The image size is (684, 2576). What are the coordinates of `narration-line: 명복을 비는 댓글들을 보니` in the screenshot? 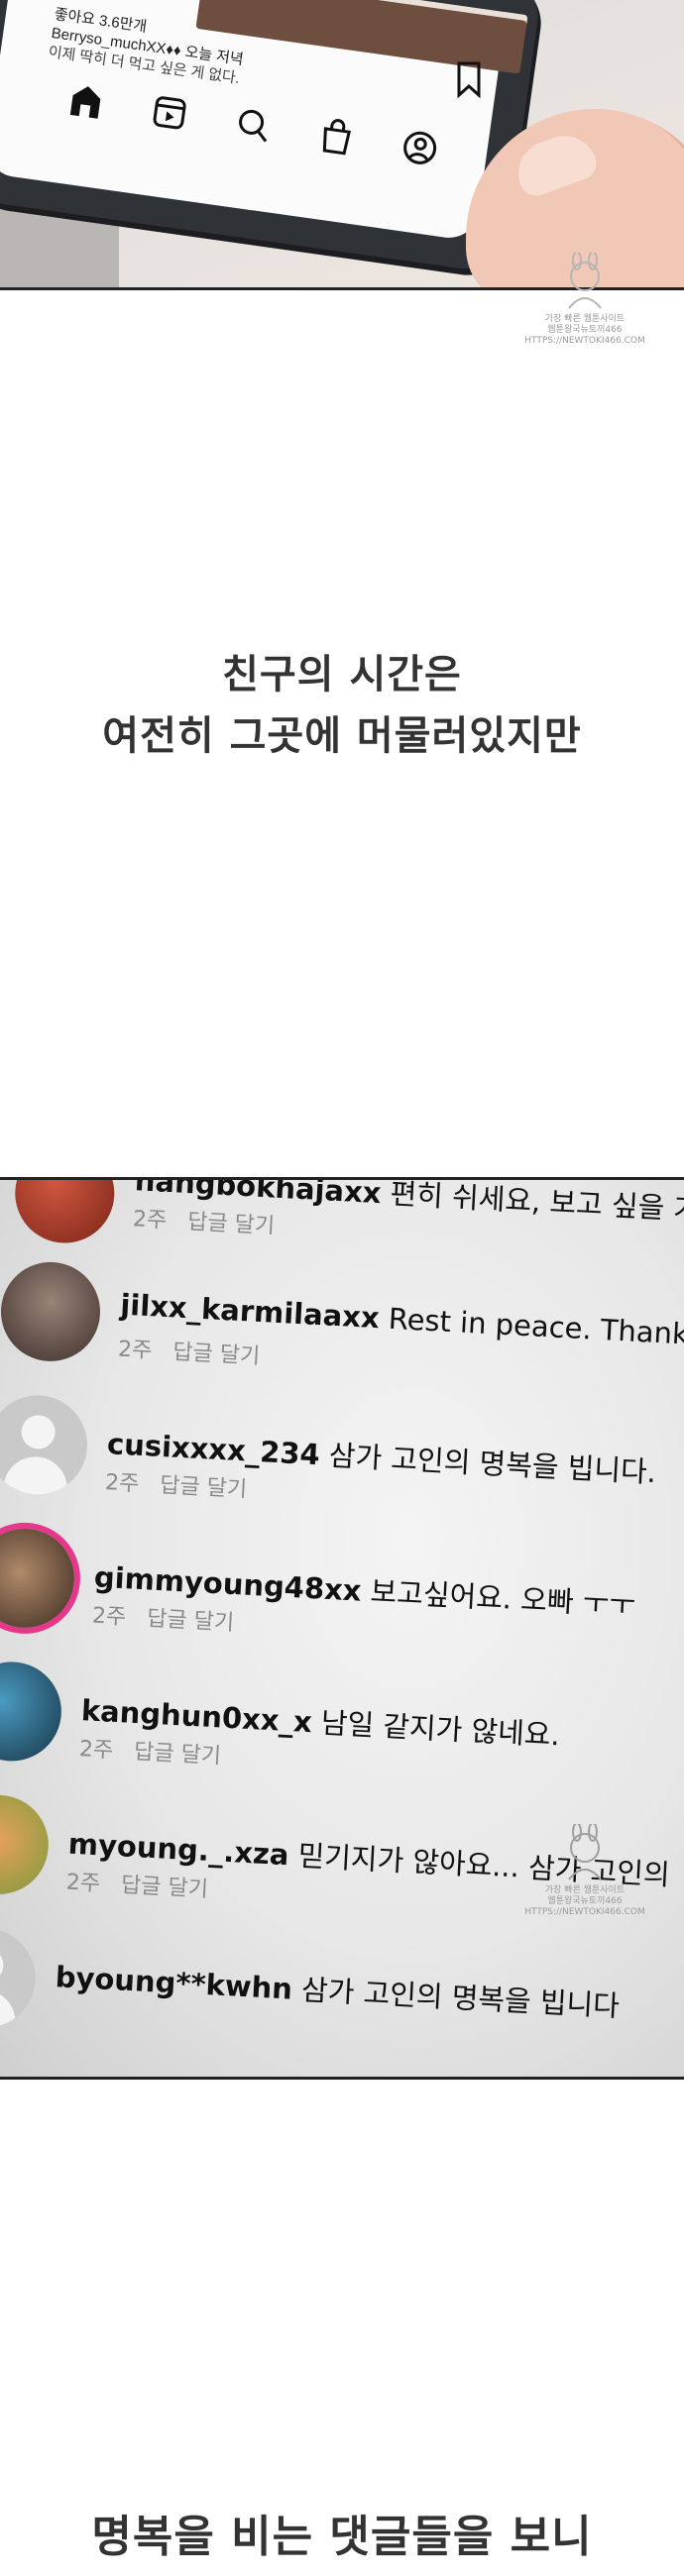 It's located at (342, 2537).